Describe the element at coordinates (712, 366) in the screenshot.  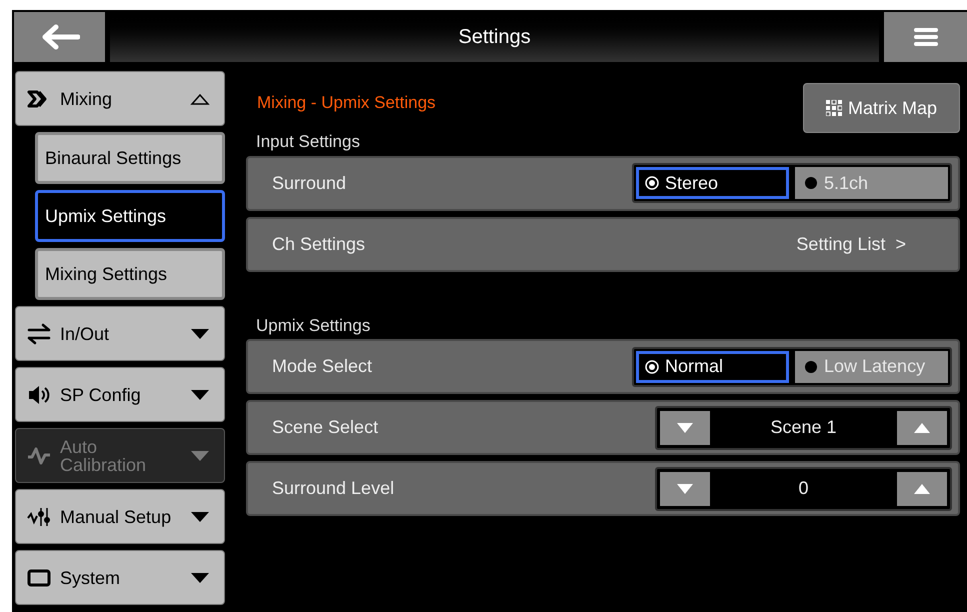
I see `radio-option: Normal` at that location.